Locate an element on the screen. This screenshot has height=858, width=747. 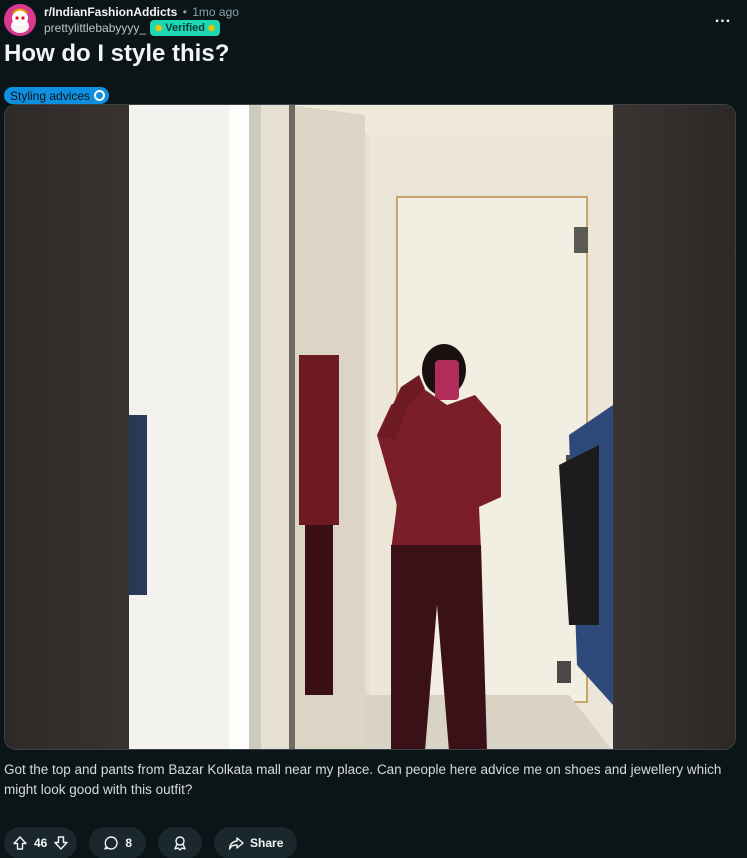
subreddit-name: r/IndianFashionAddicts is located at coordinates (110, 12).